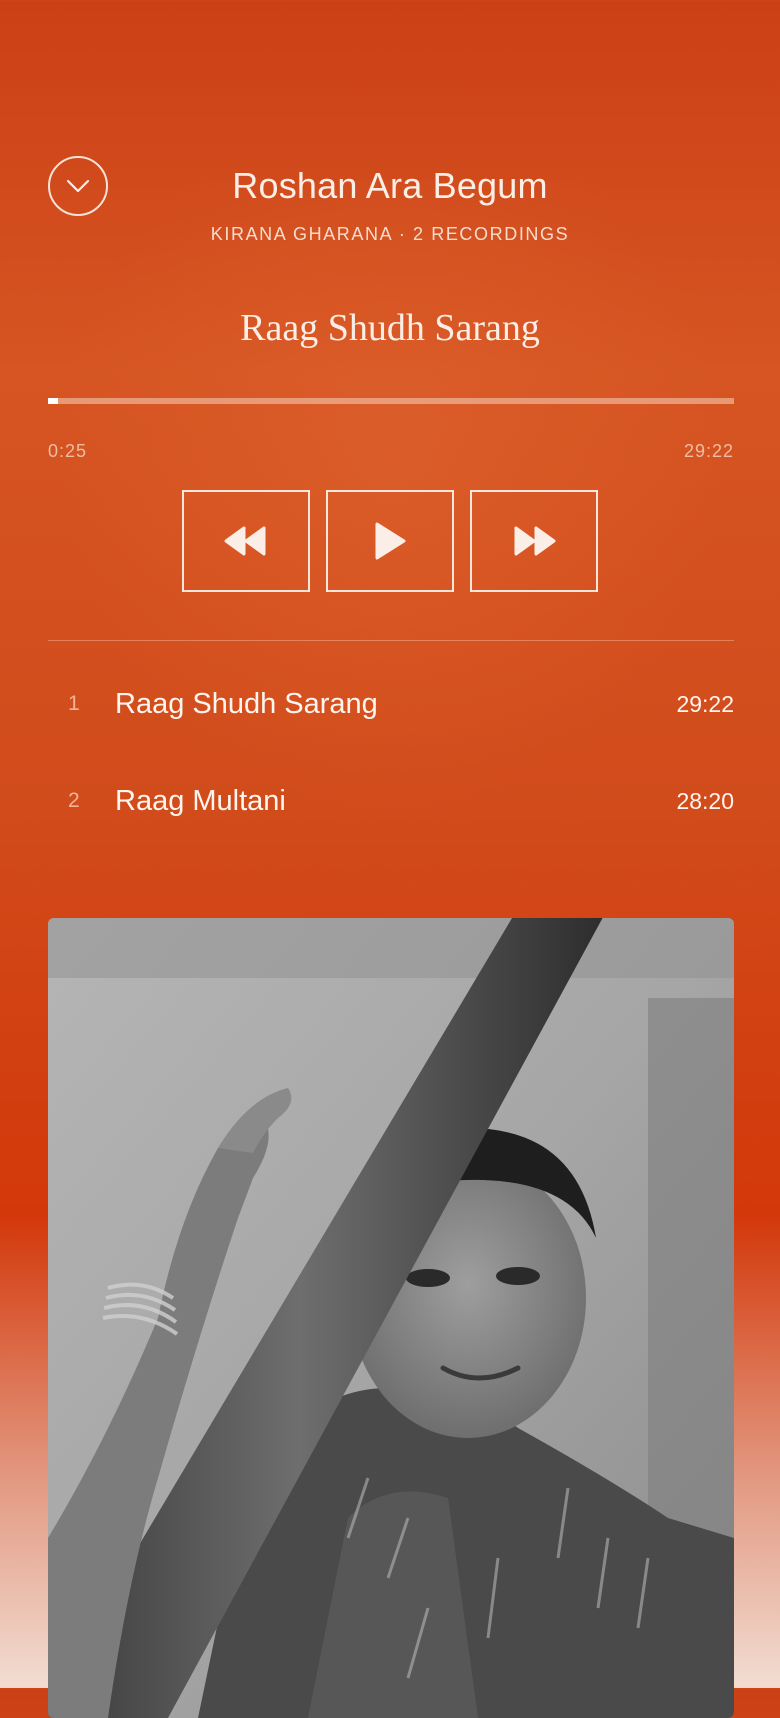  I want to click on play-icon, so click(390, 541).